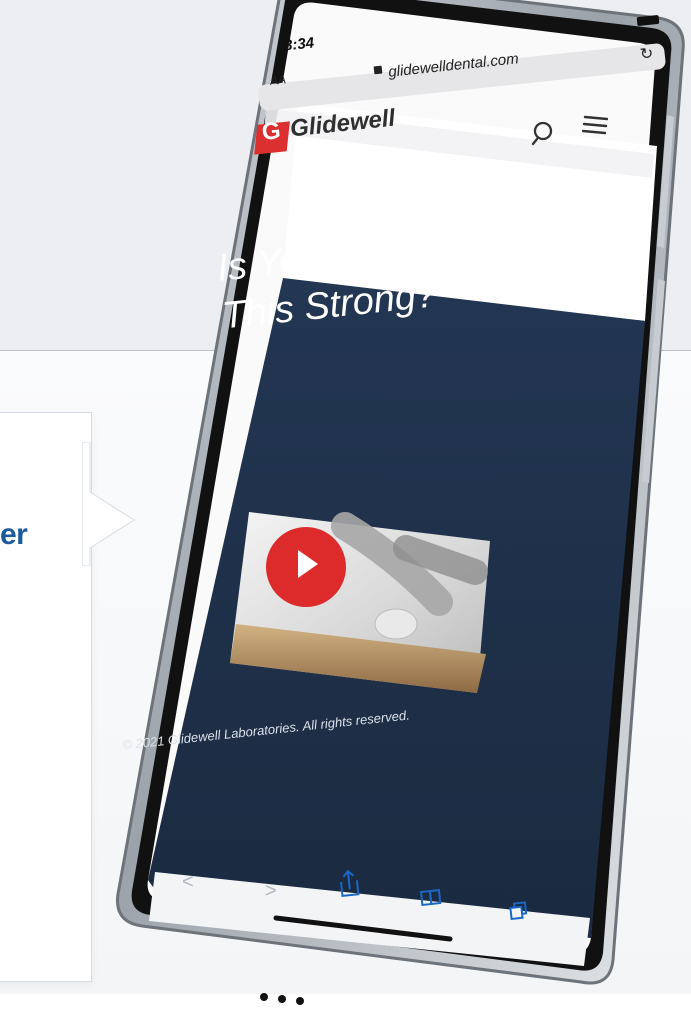 This screenshot has width=691, height=1015. I want to click on share-icon, so click(350, 883).